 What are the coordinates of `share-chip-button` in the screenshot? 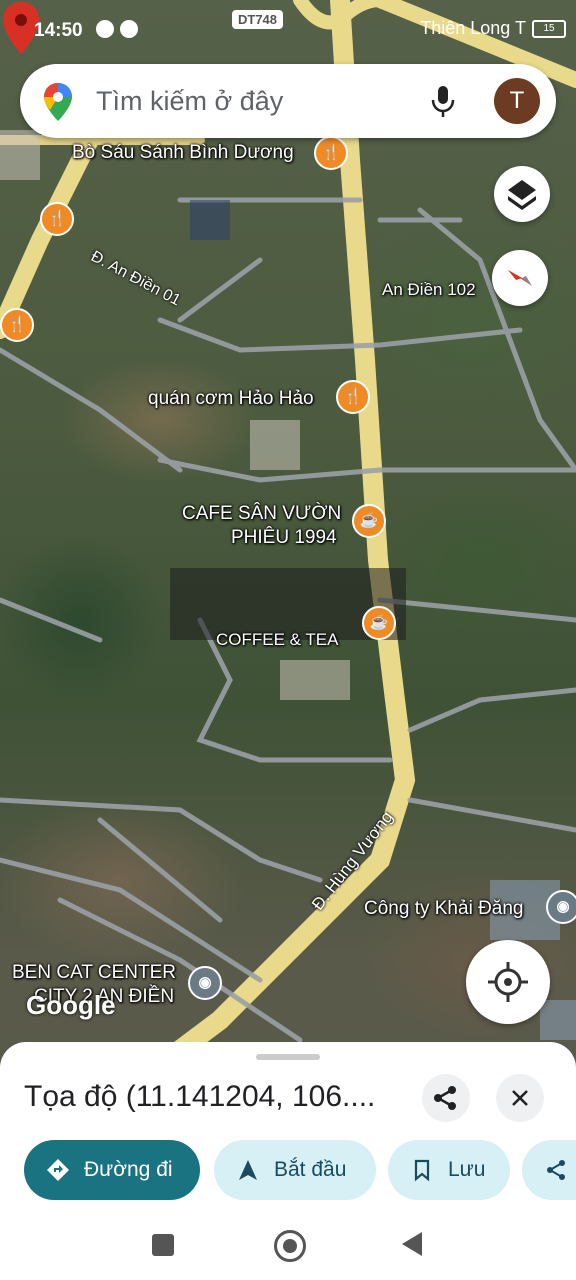 It's located at (549, 1170).